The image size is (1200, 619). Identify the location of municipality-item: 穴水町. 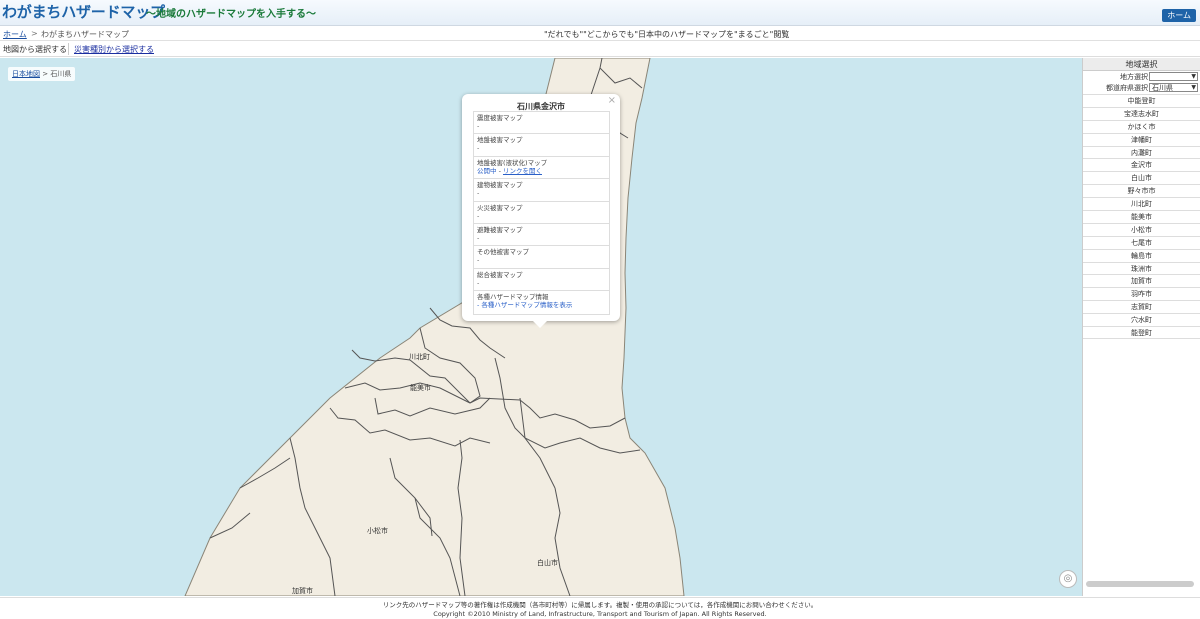
(1141, 319).